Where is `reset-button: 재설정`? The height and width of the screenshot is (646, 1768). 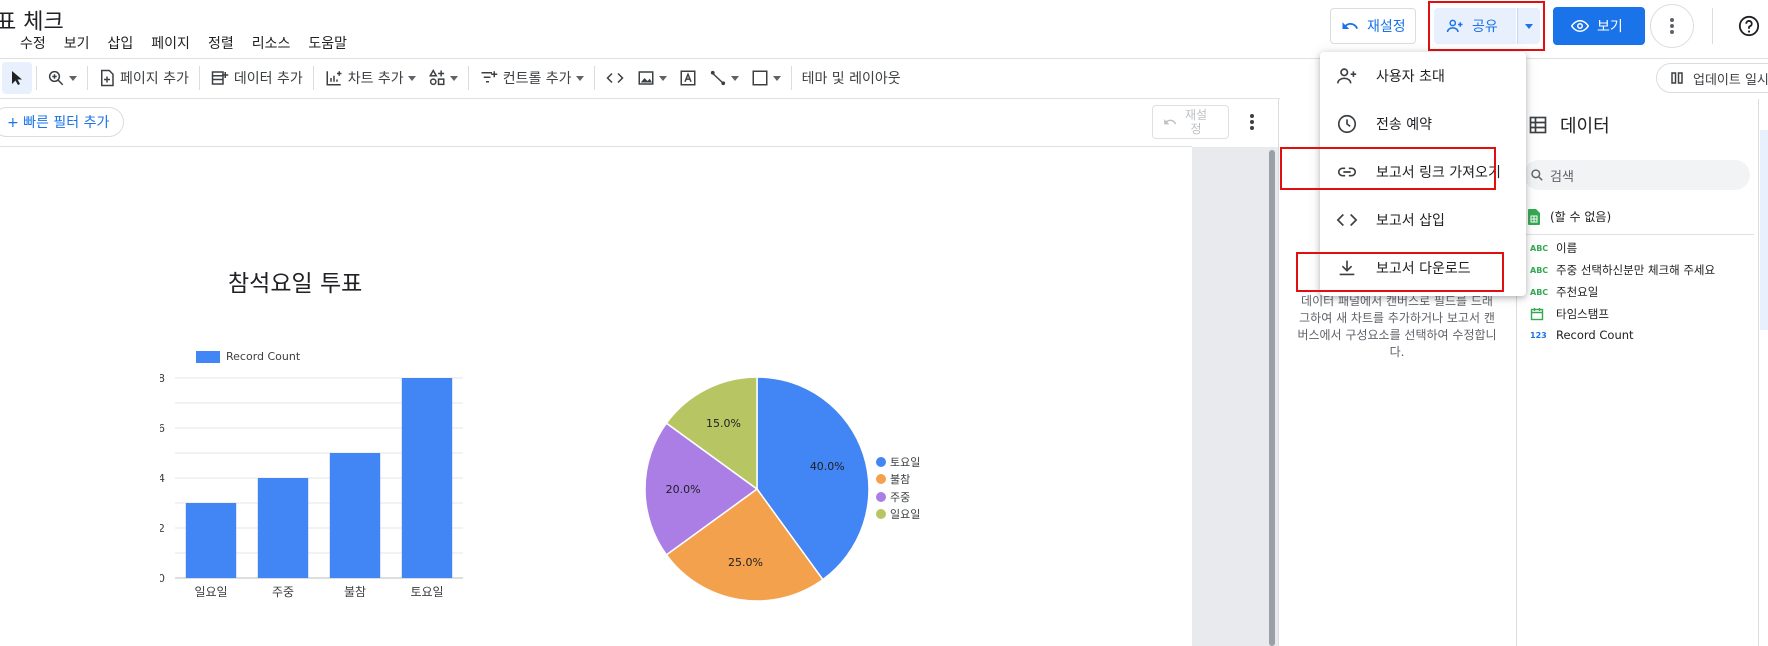
reset-button: 재설정 is located at coordinates (1373, 26).